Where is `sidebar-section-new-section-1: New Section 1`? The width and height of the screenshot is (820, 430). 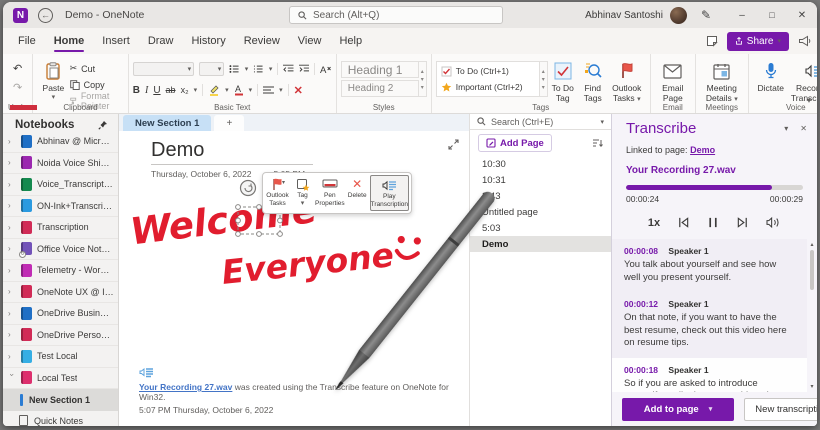 sidebar-section-new-section-1: New Section 1 is located at coordinates (60, 400).